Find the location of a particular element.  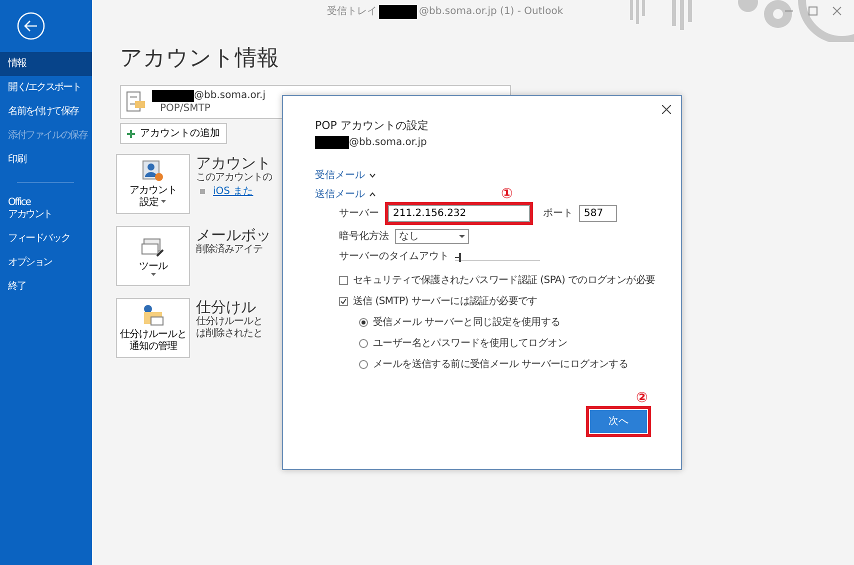

mailbox-icon is located at coordinates (136, 102).